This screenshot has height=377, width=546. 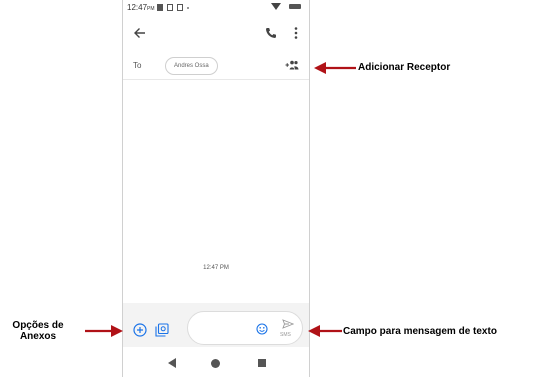 What do you see at coordinates (296, 33) in the screenshot?
I see `more-vert-icon` at bounding box center [296, 33].